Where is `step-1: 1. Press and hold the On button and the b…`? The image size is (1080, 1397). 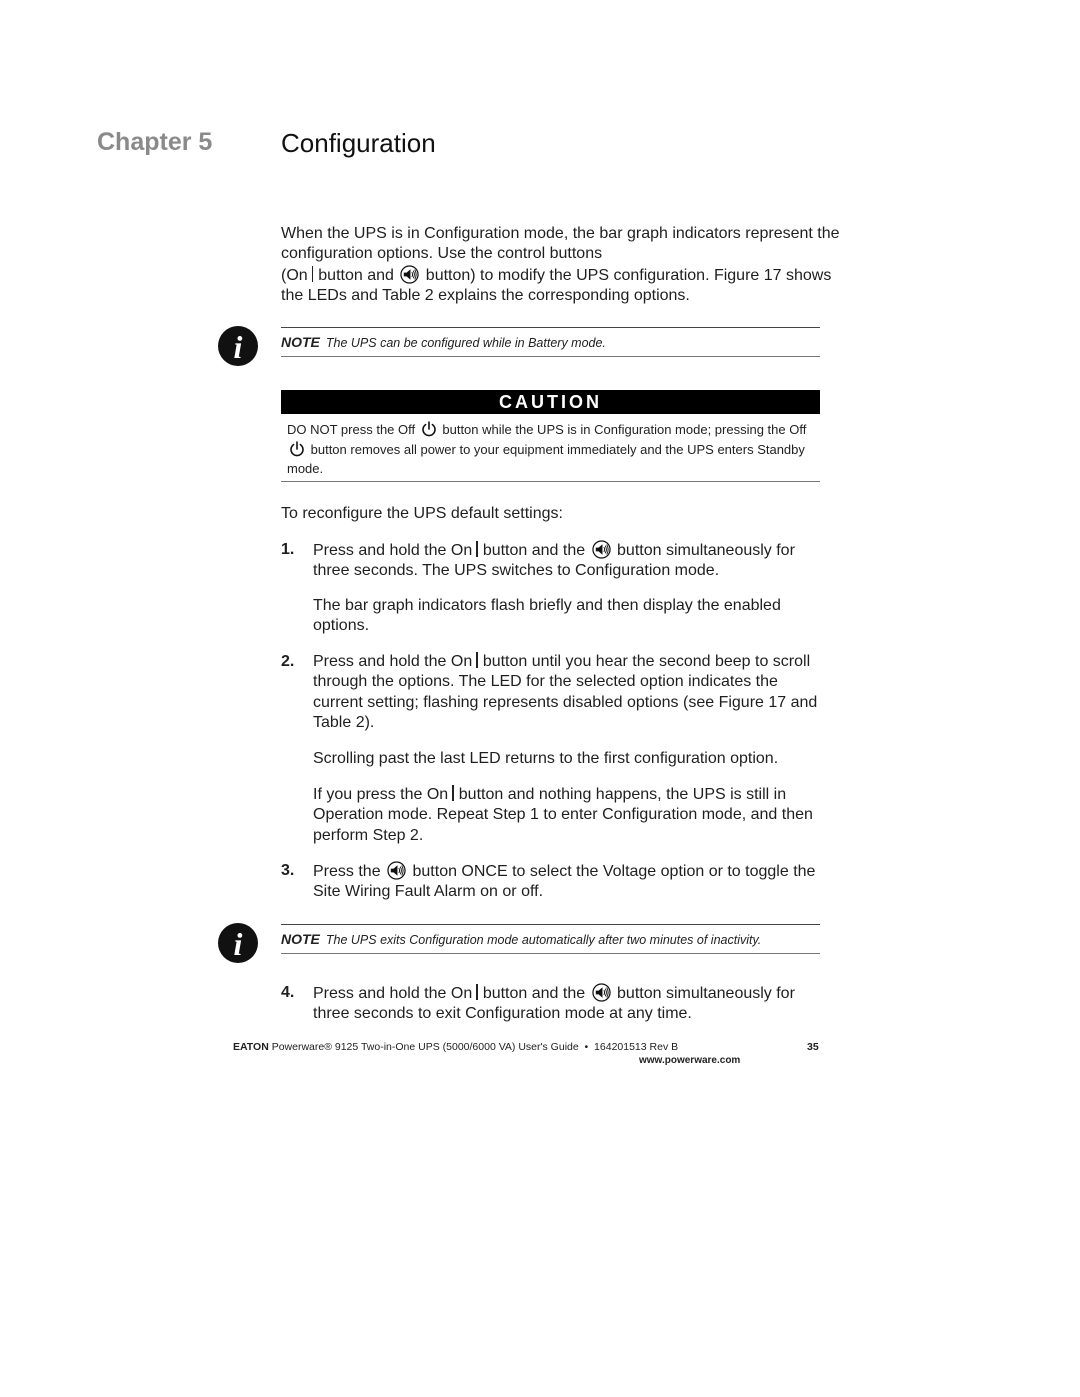 step-1: 1. Press and hold the On button and the b… is located at coordinates (553, 561).